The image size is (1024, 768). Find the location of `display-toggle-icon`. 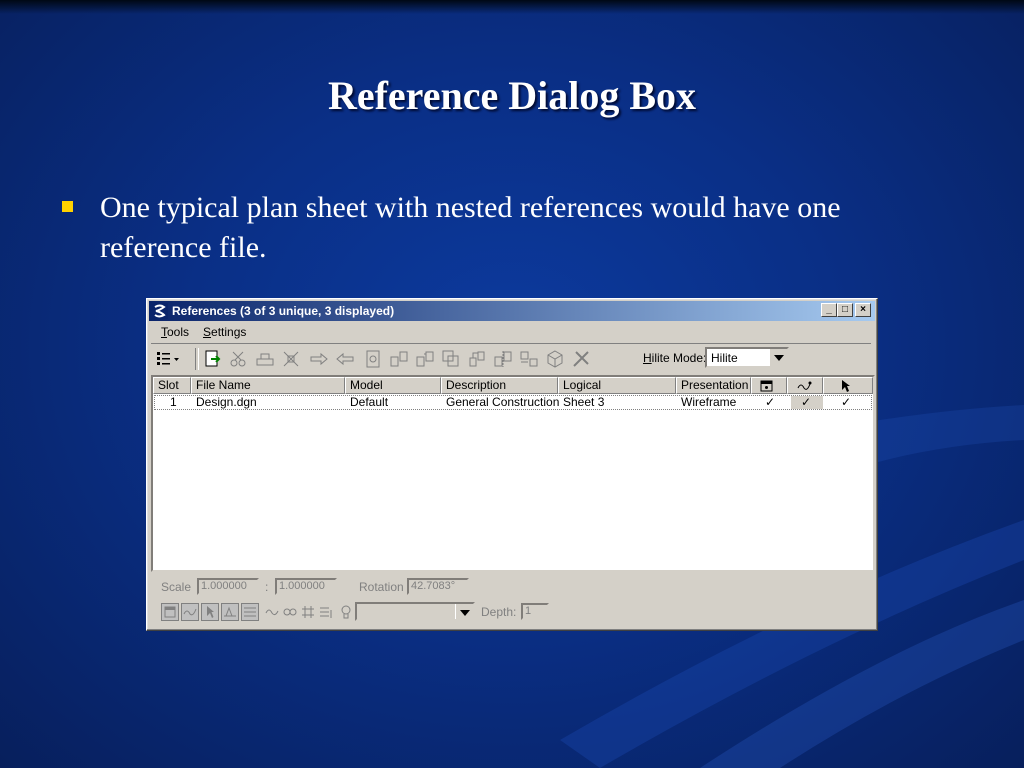

display-toggle-icon is located at coordinates (170, 612).